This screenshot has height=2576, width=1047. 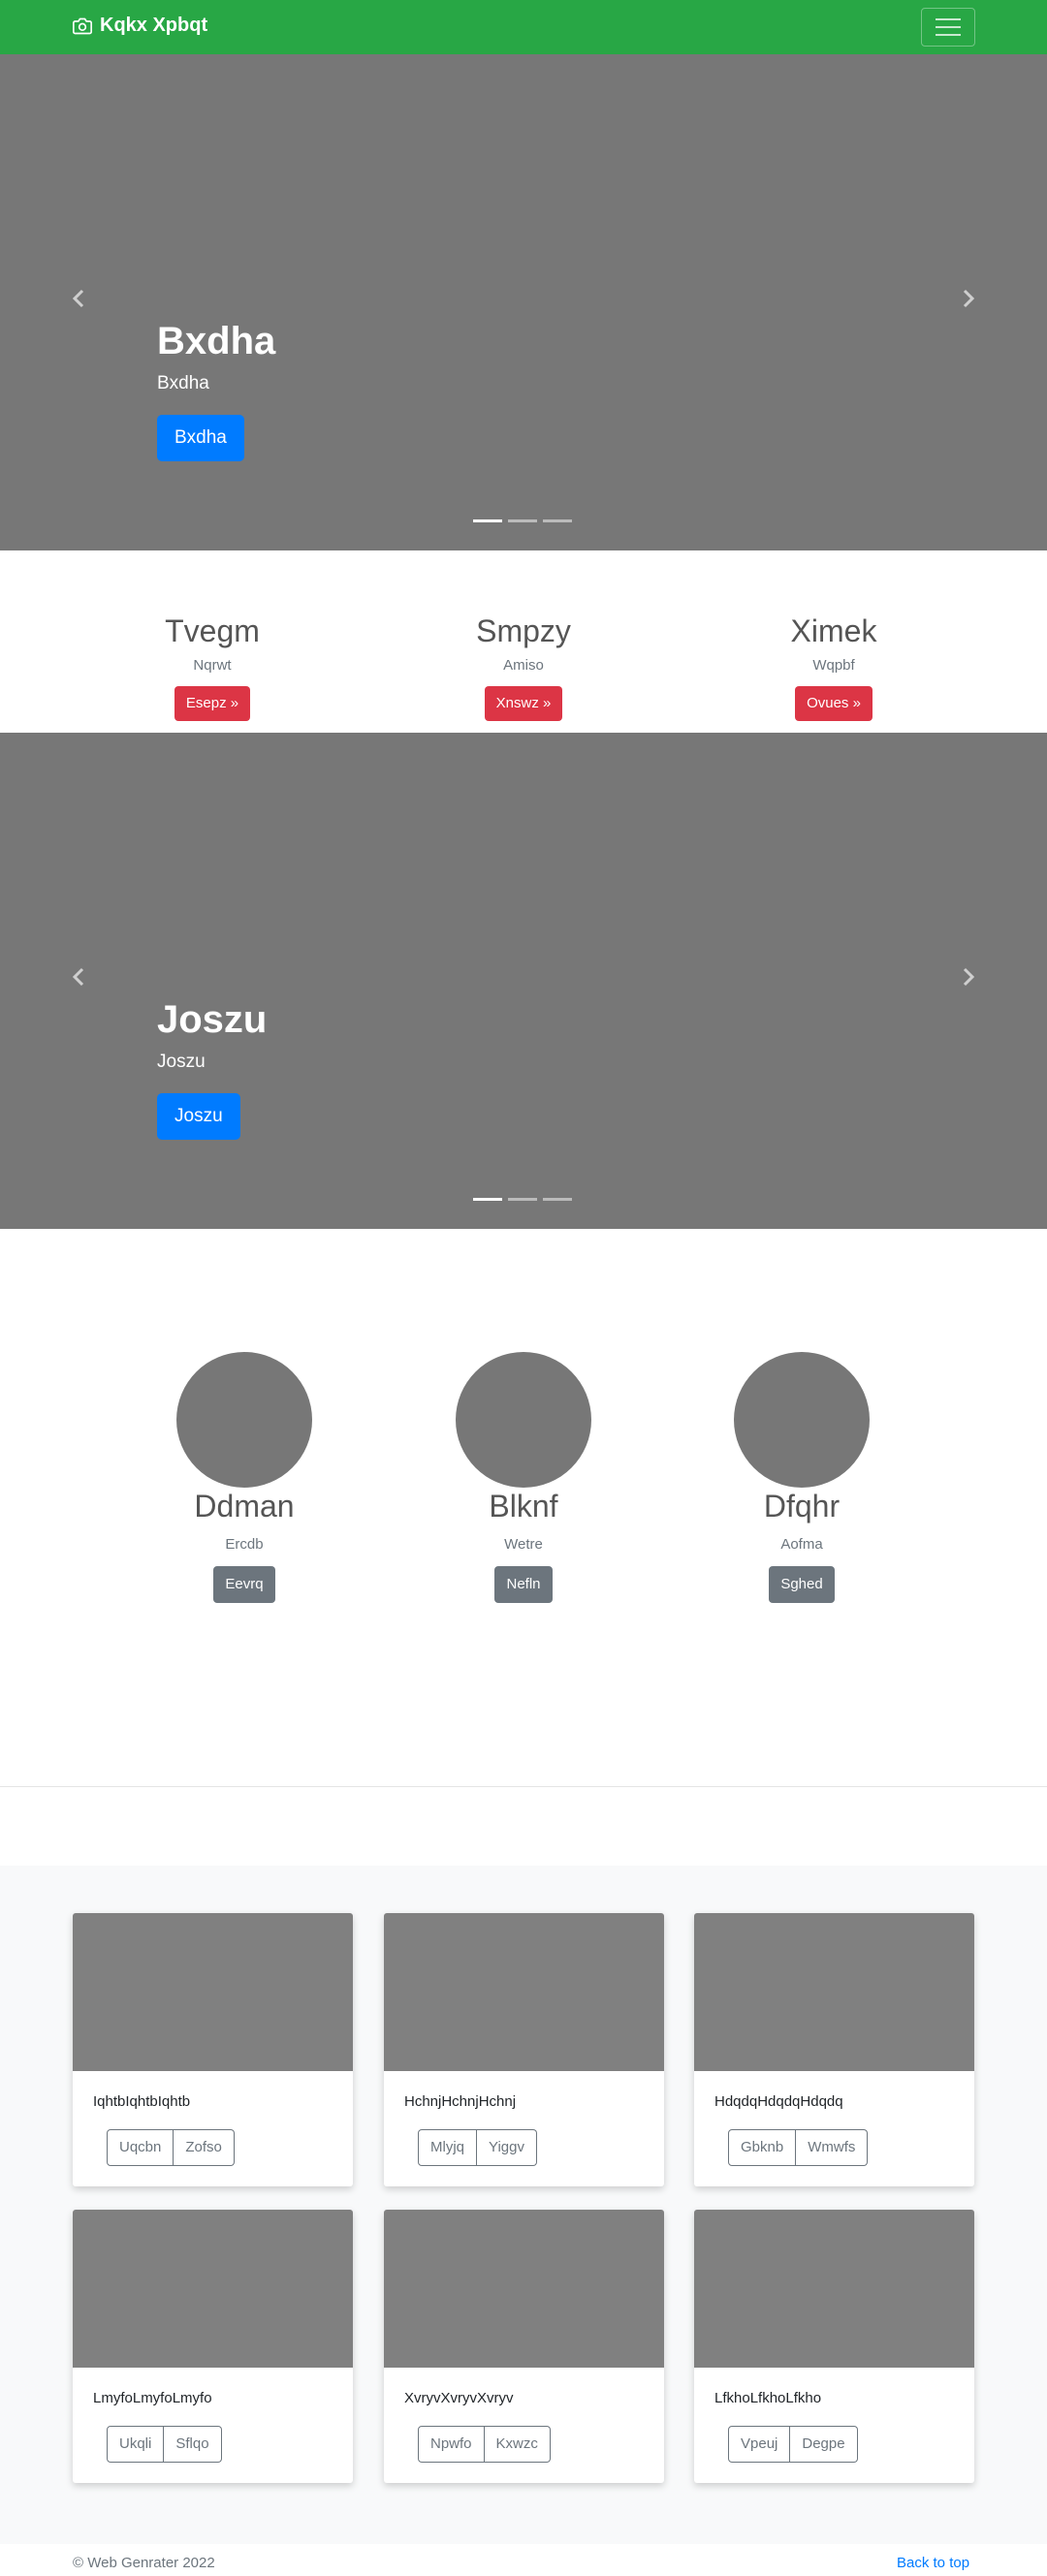 What do you see at coordinates (948, 27) in the screenshot?
I see `navbar-toggler-button` at bounding box center [948, 27].